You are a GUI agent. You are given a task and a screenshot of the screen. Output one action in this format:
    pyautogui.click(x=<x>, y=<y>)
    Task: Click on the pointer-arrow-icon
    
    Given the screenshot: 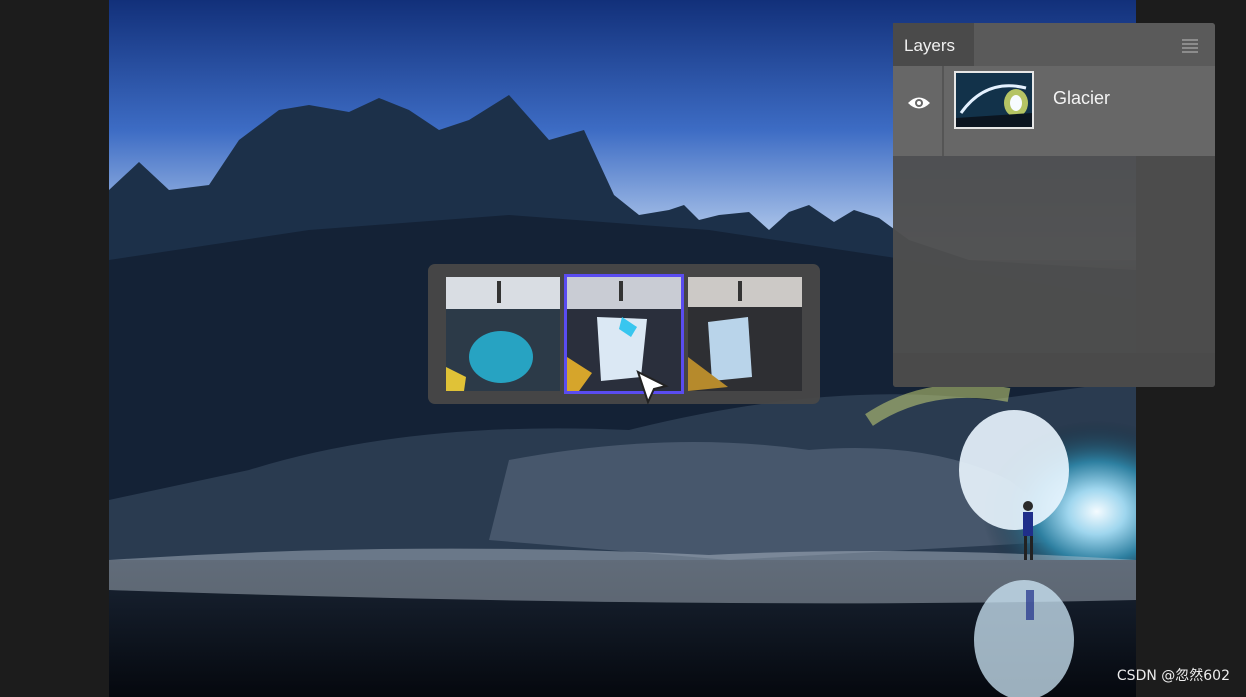 What is the action you would take?
    pyautogui.click(x=653, y=390)
    